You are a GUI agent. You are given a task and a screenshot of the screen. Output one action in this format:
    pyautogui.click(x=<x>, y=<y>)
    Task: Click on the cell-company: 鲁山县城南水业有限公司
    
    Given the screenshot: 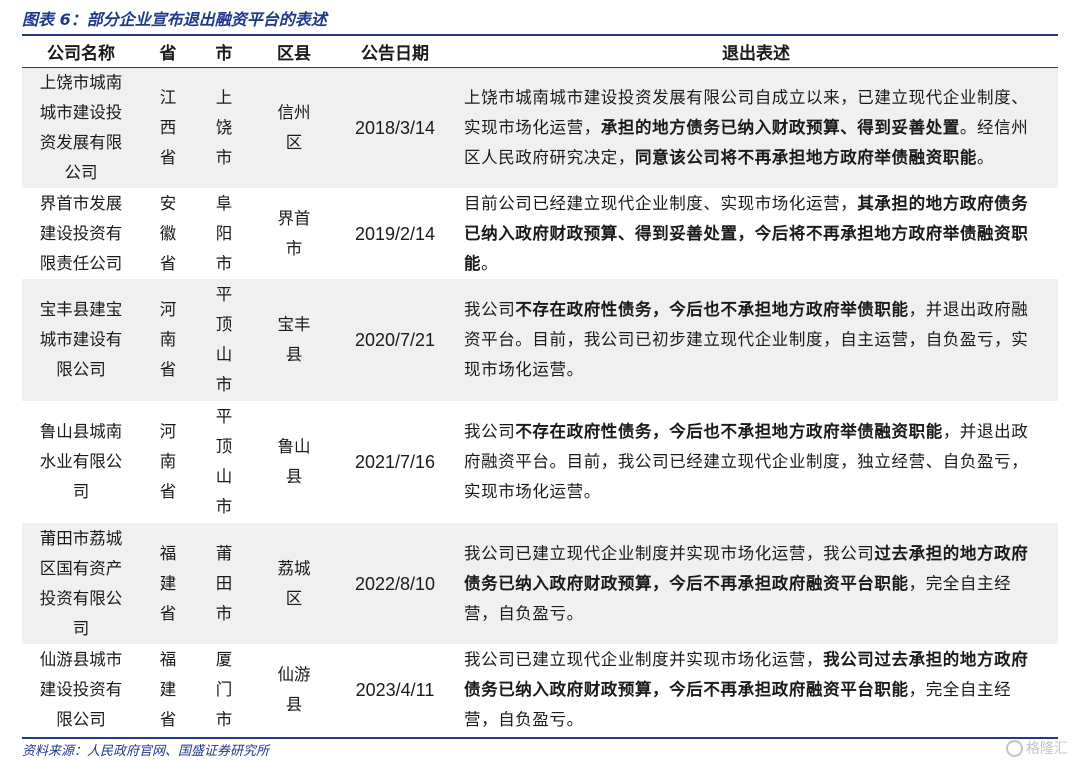 What is the action you would take?
    pyautogui.click(x=81, y=462)
    